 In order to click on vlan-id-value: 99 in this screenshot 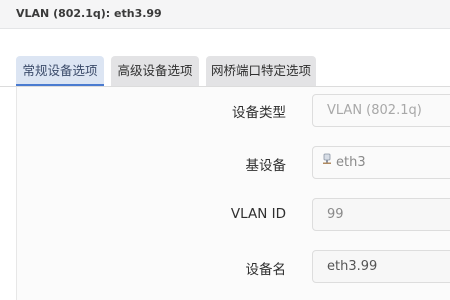, I will do `click(335, 214)`.